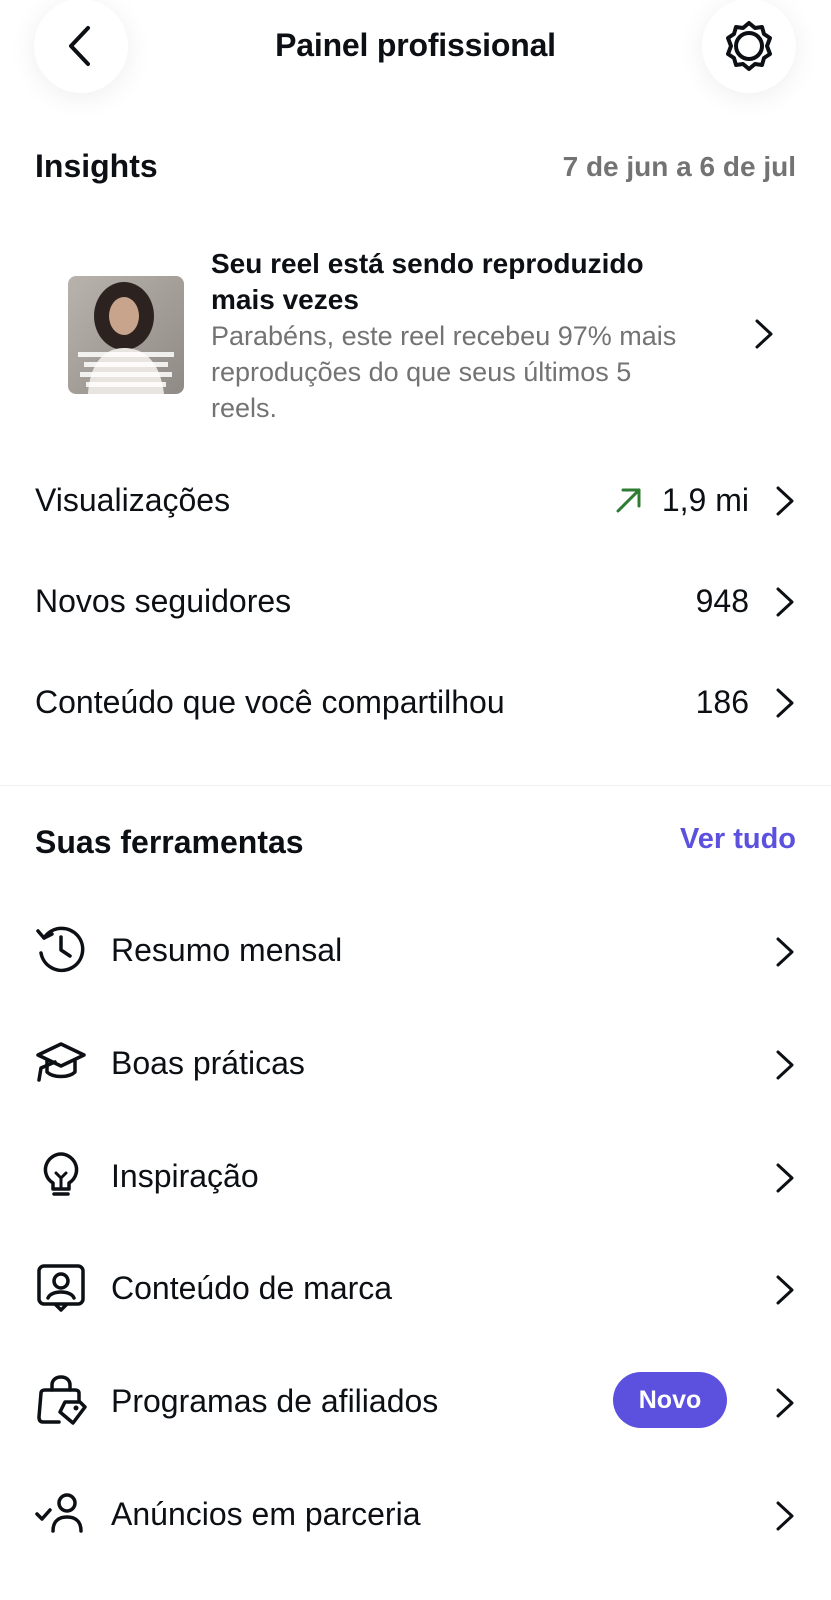  I want to click on tools-title: Suas ferramentas, so click(169, 842).